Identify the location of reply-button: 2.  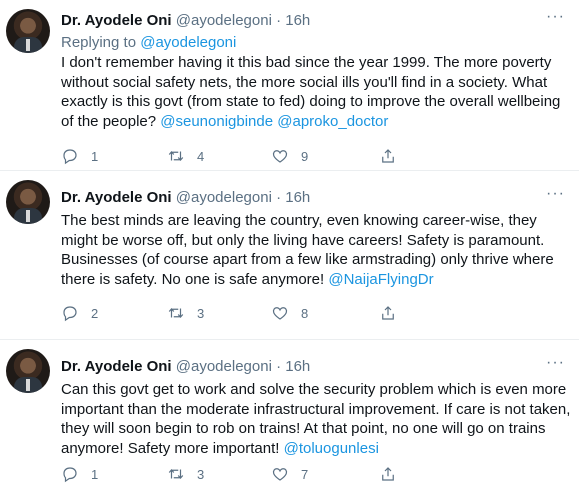
(79, 313).